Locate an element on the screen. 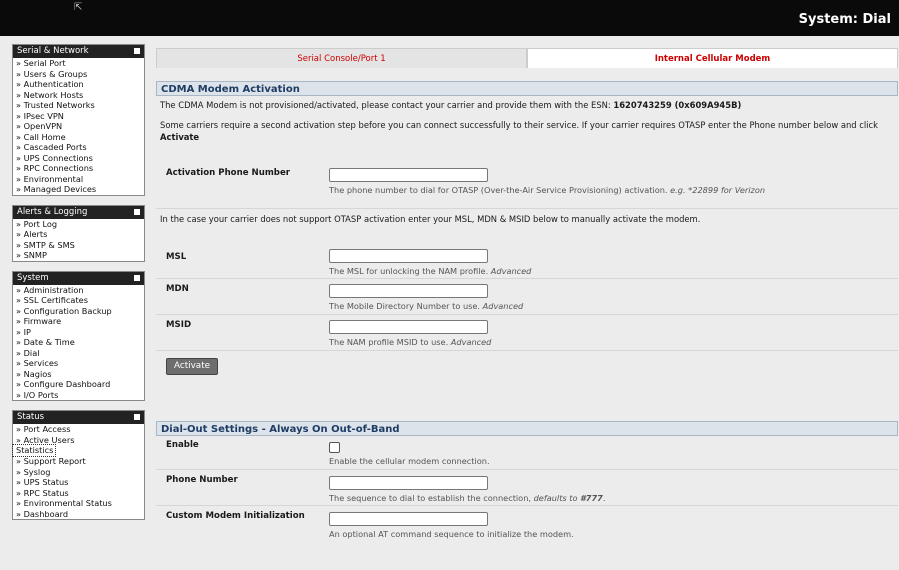 This screenshot has height=570, width=899. sidebar-section-header: System is located at coordinates (78, 278).